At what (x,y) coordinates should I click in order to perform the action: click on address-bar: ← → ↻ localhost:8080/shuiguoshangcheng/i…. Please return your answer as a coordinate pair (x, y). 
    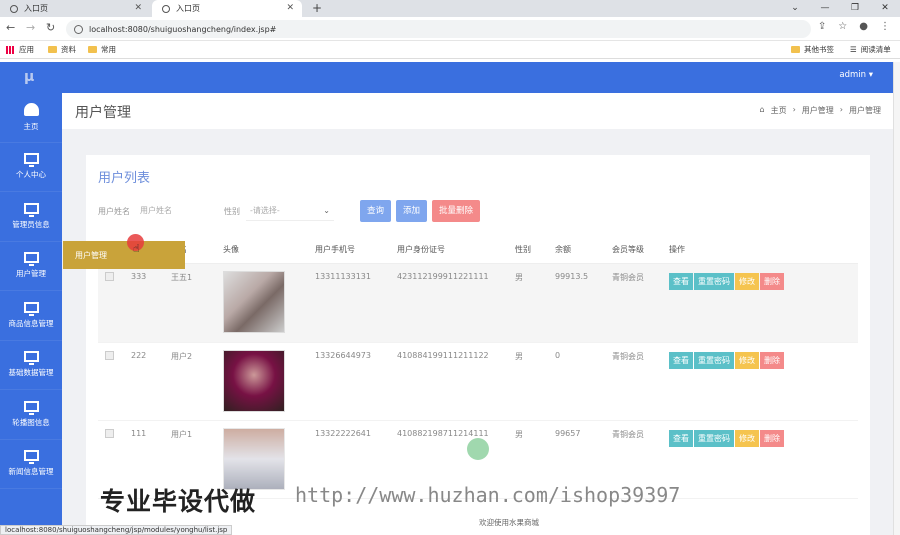
    Looking at the image, I should click on (450, 29).